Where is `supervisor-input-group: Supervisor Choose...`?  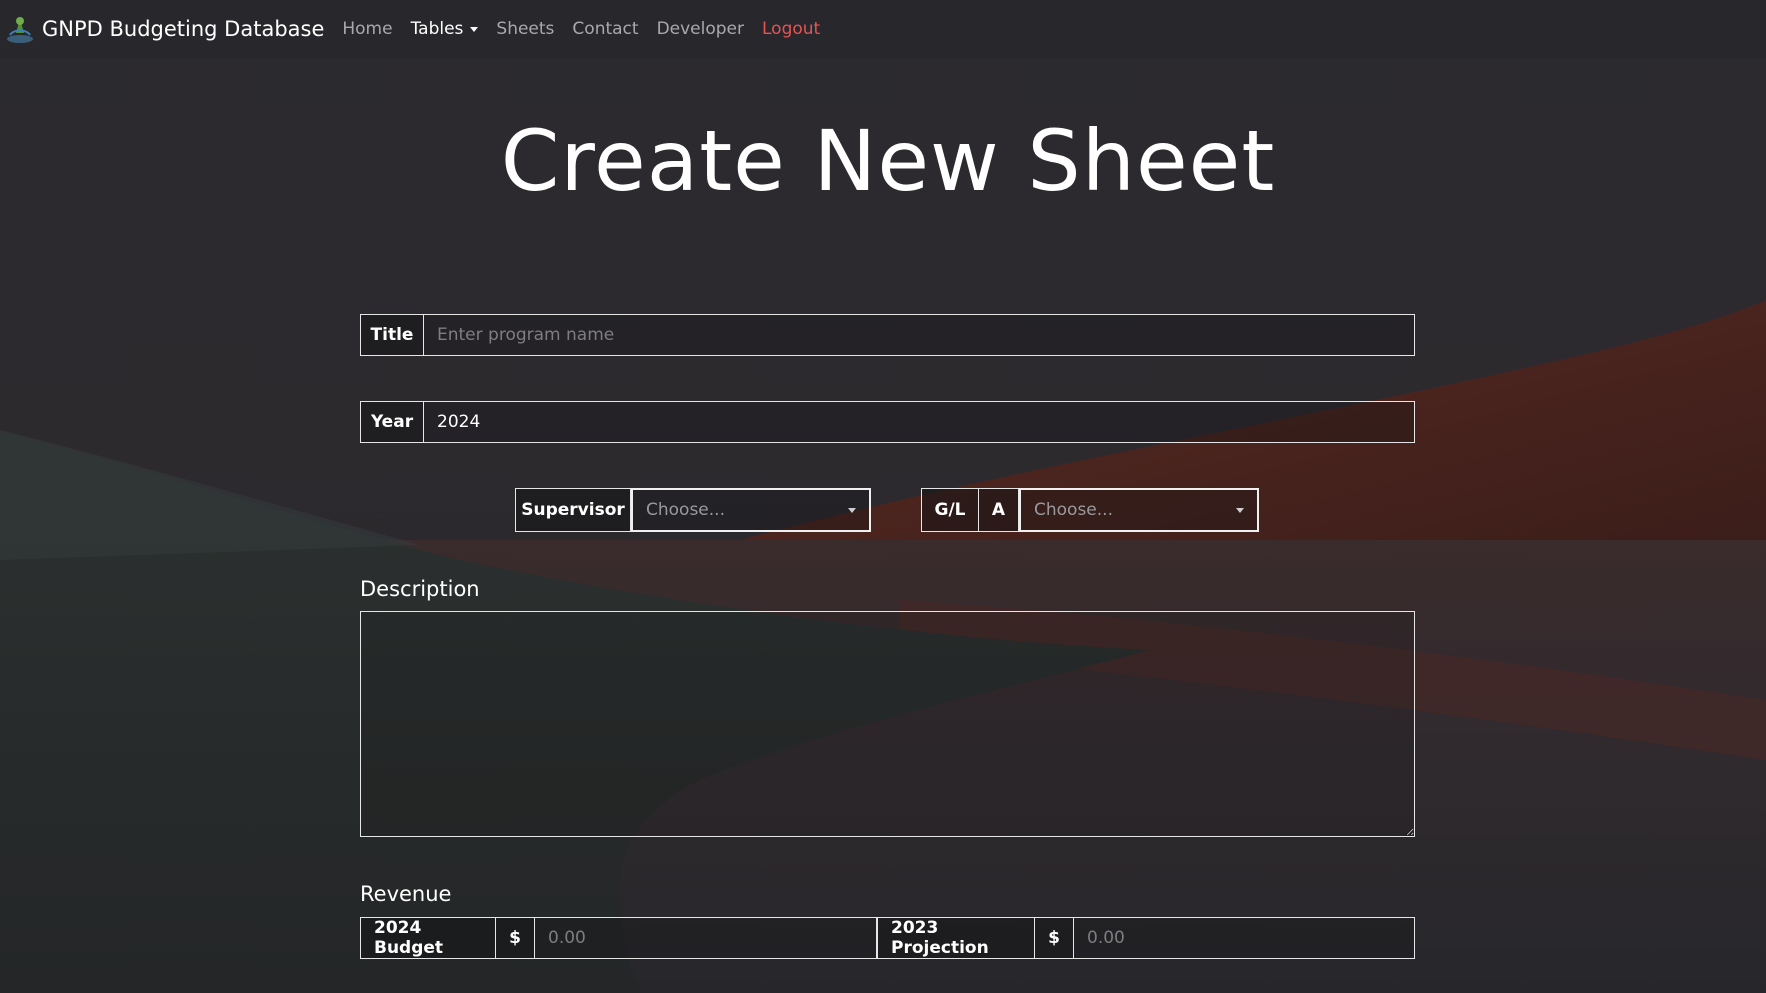 supervisor-input-group: Supervisor Choose... is located at coordinates (693, 510).